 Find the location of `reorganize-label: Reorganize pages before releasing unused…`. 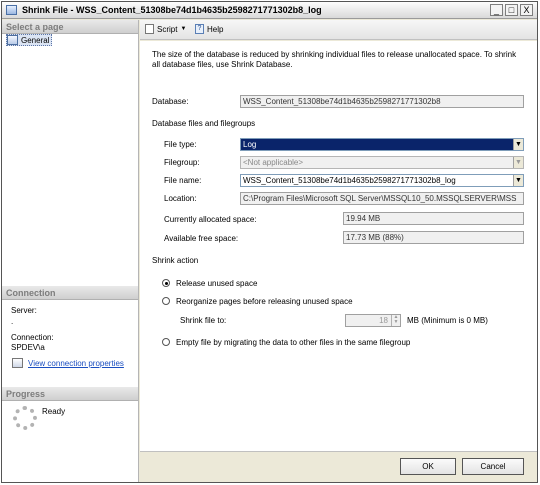

reorganize-label: Reorganize pages before releasing unused… is located at coordinates (264, 301).